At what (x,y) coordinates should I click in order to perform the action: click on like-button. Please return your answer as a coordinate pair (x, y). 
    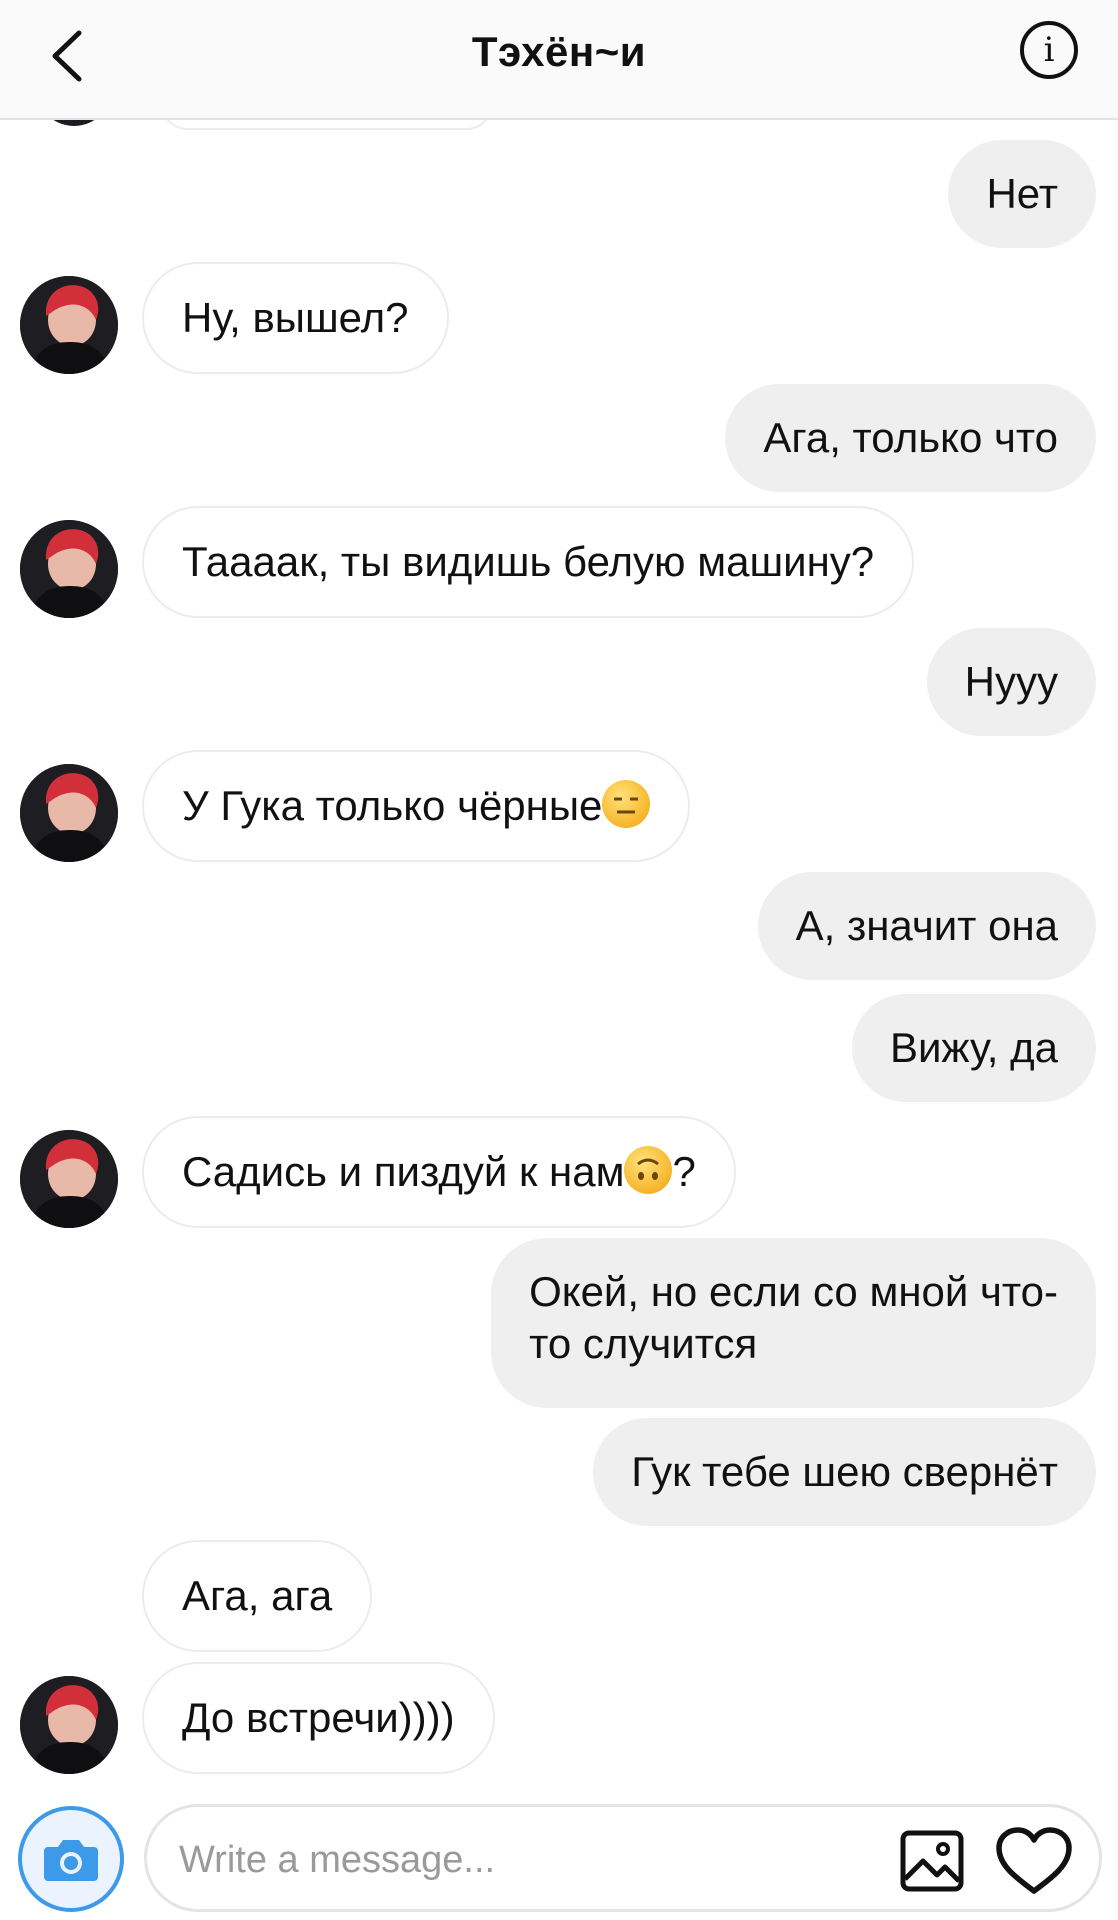
    Looking at the image, I should click on (1034, 1862).